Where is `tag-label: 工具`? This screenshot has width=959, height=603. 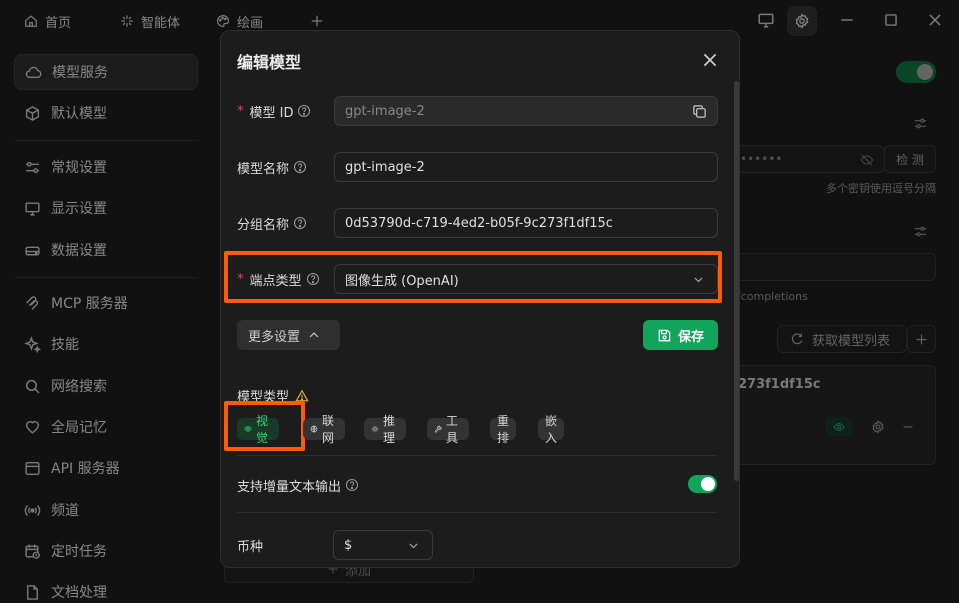
tag-label: 工具 is located at coordinates (452, 429).